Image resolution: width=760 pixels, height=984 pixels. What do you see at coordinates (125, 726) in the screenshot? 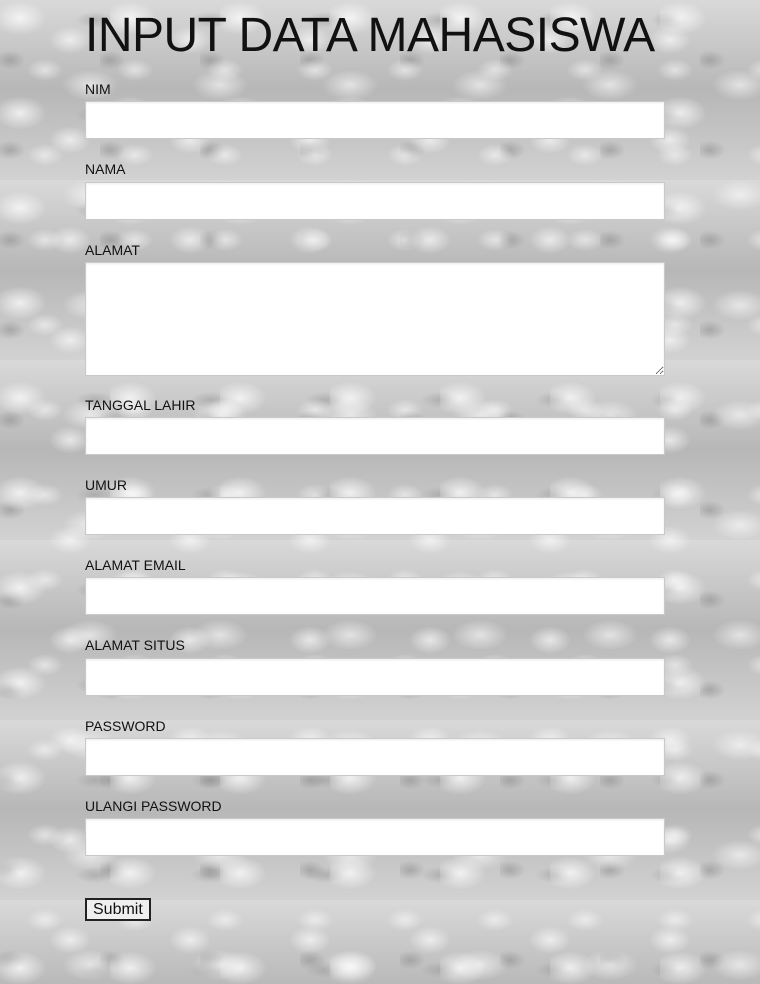
I see `password-label: PASSWORD` at bounding box center [125, 726].